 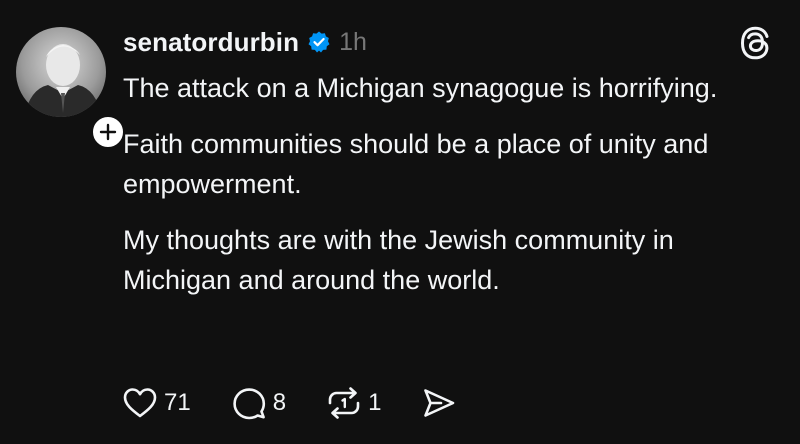 I want to click on post-actions: 71 8 1, so click(x=309, y=403).